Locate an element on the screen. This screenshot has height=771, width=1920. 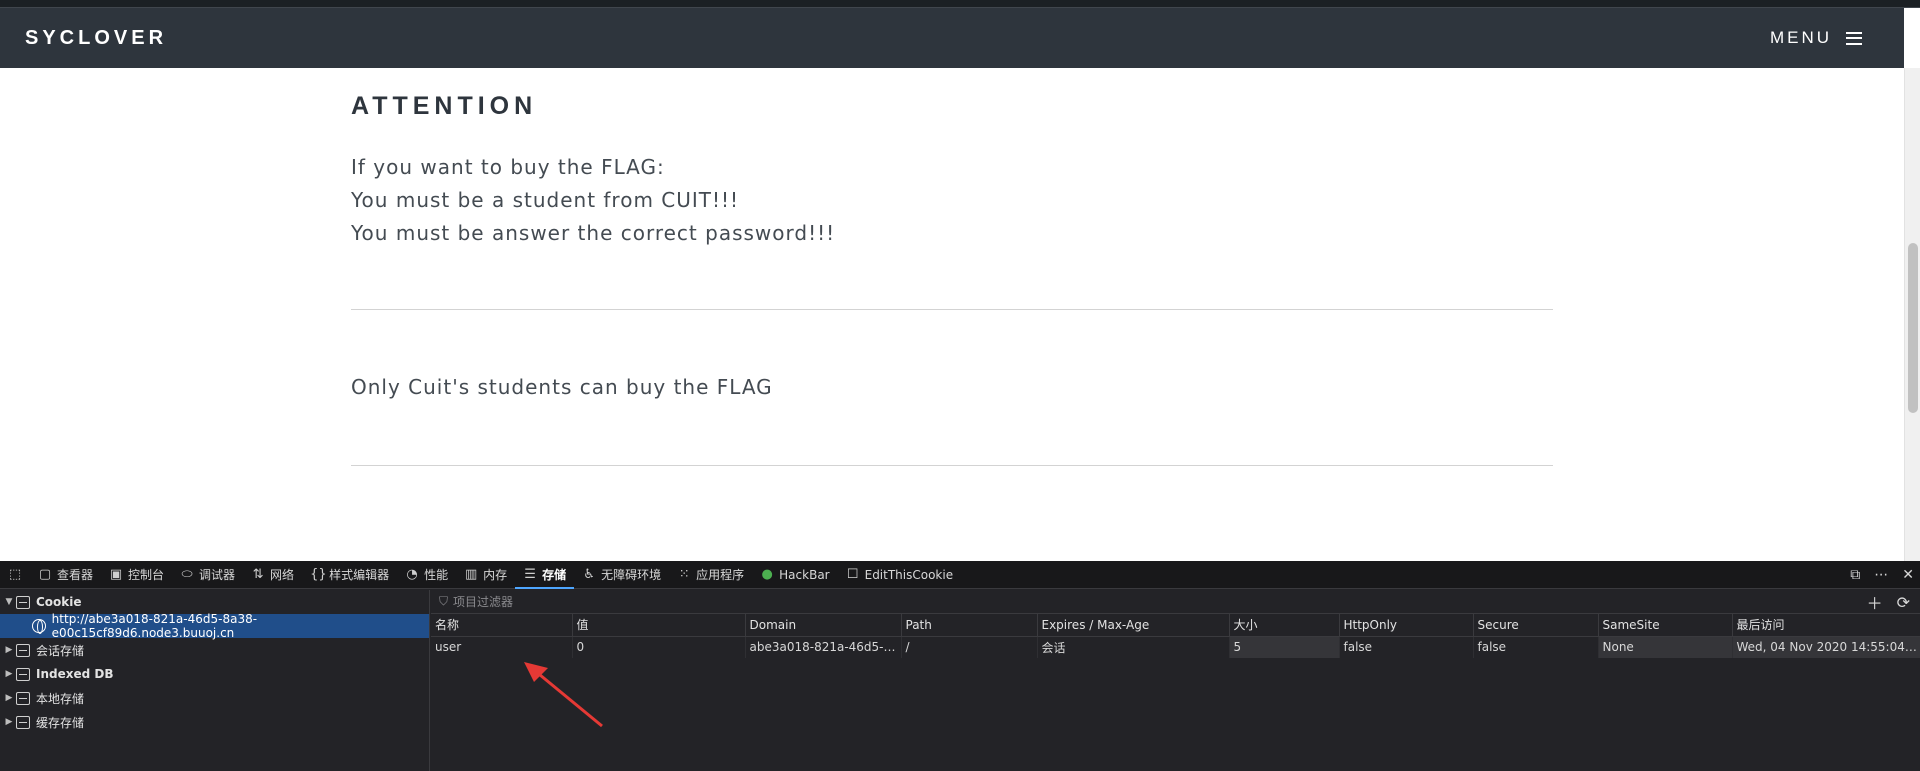
picker-icon: ⬚ is located at coordinates (15, 574).